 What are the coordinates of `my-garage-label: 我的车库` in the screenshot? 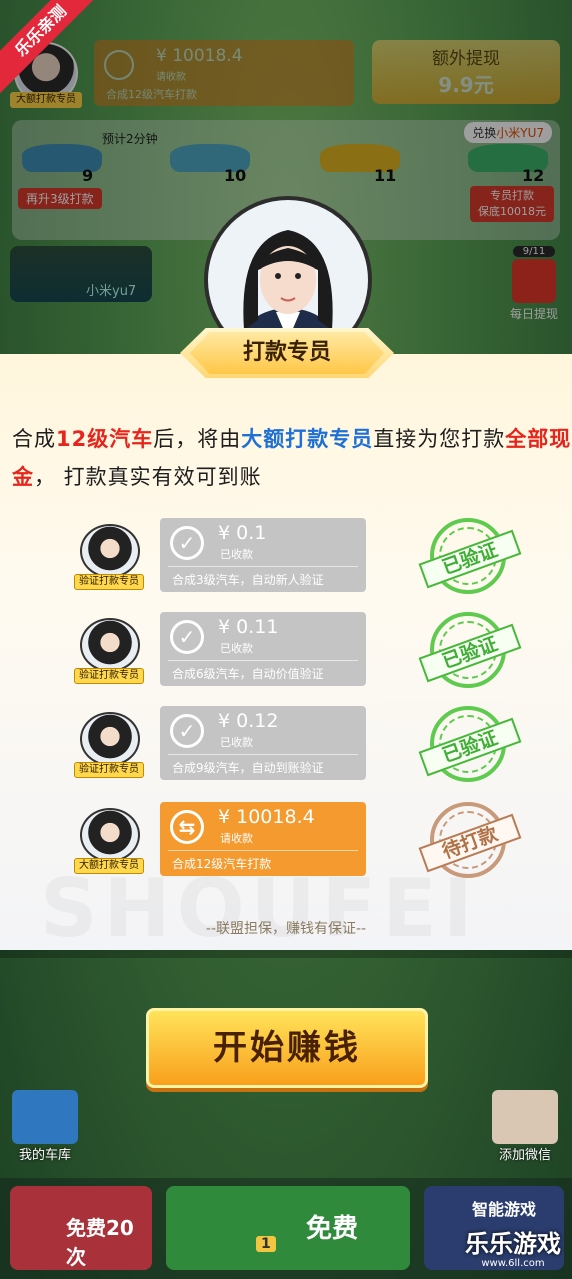 It's located at (44, 1155).